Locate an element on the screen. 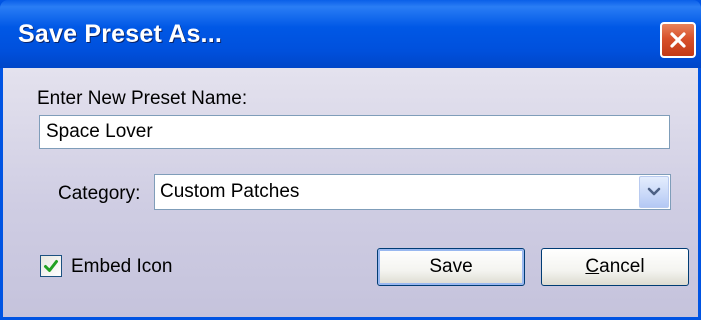 Image resolution: width=701 pixels, height=320 pixels. save-button: Save is located at coordinates (451, 267).